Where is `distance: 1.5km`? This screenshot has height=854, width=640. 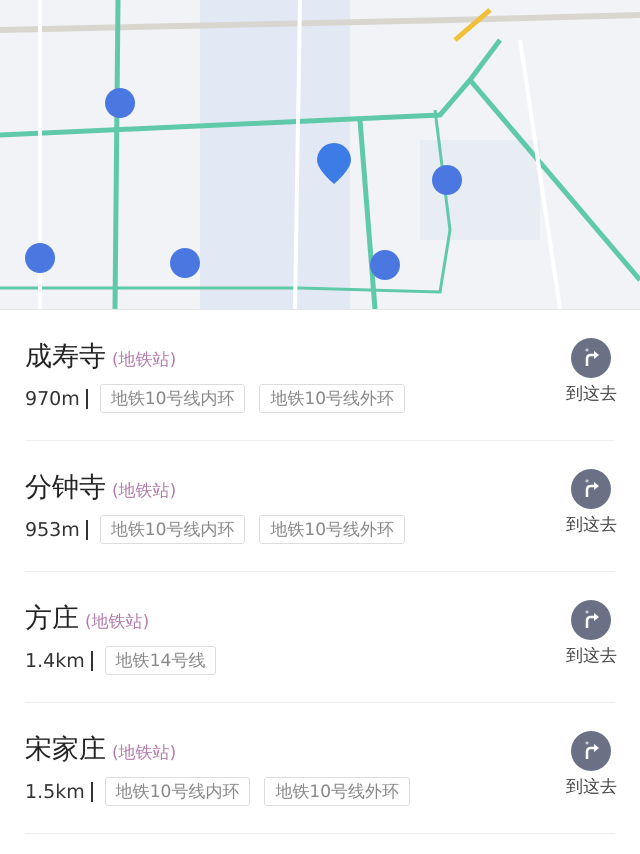
distance: 1.5km is located at coordinates (55, 791).